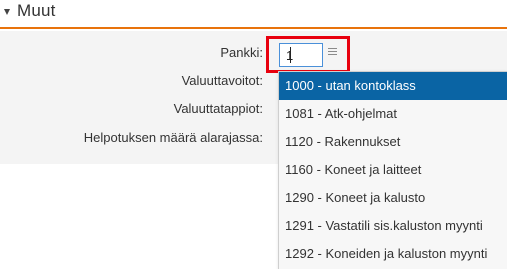 Image resolution: width=507 pixels, height=269 pixels. I want to click on collapse-triangle-icon, so click(7, 12).